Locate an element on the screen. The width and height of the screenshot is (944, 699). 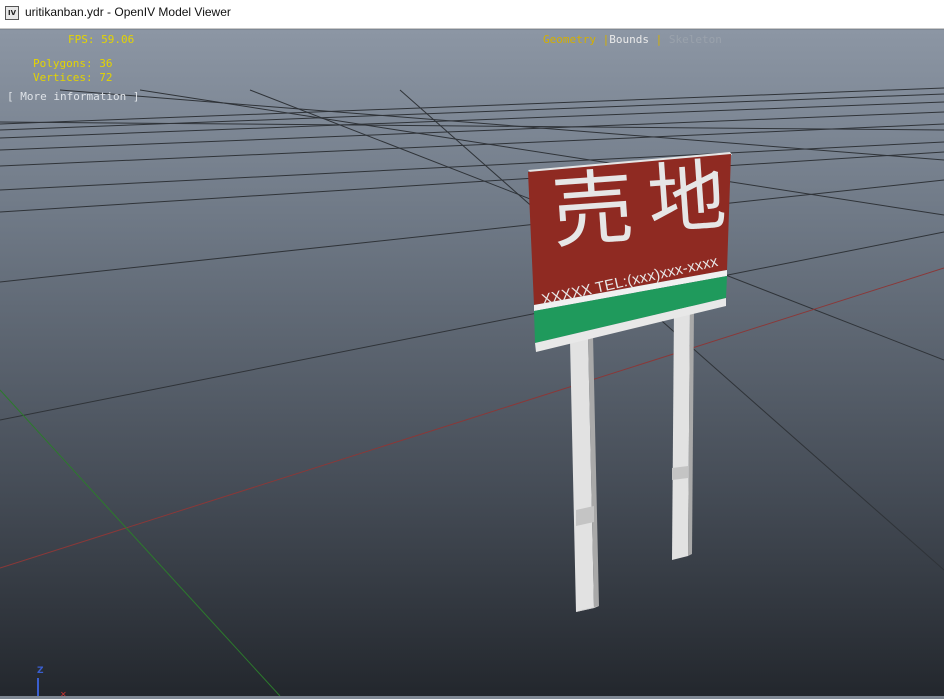
window-title: uritikanban.ydr - OpenIV Model Viewer is located at coordinates (128, 12).